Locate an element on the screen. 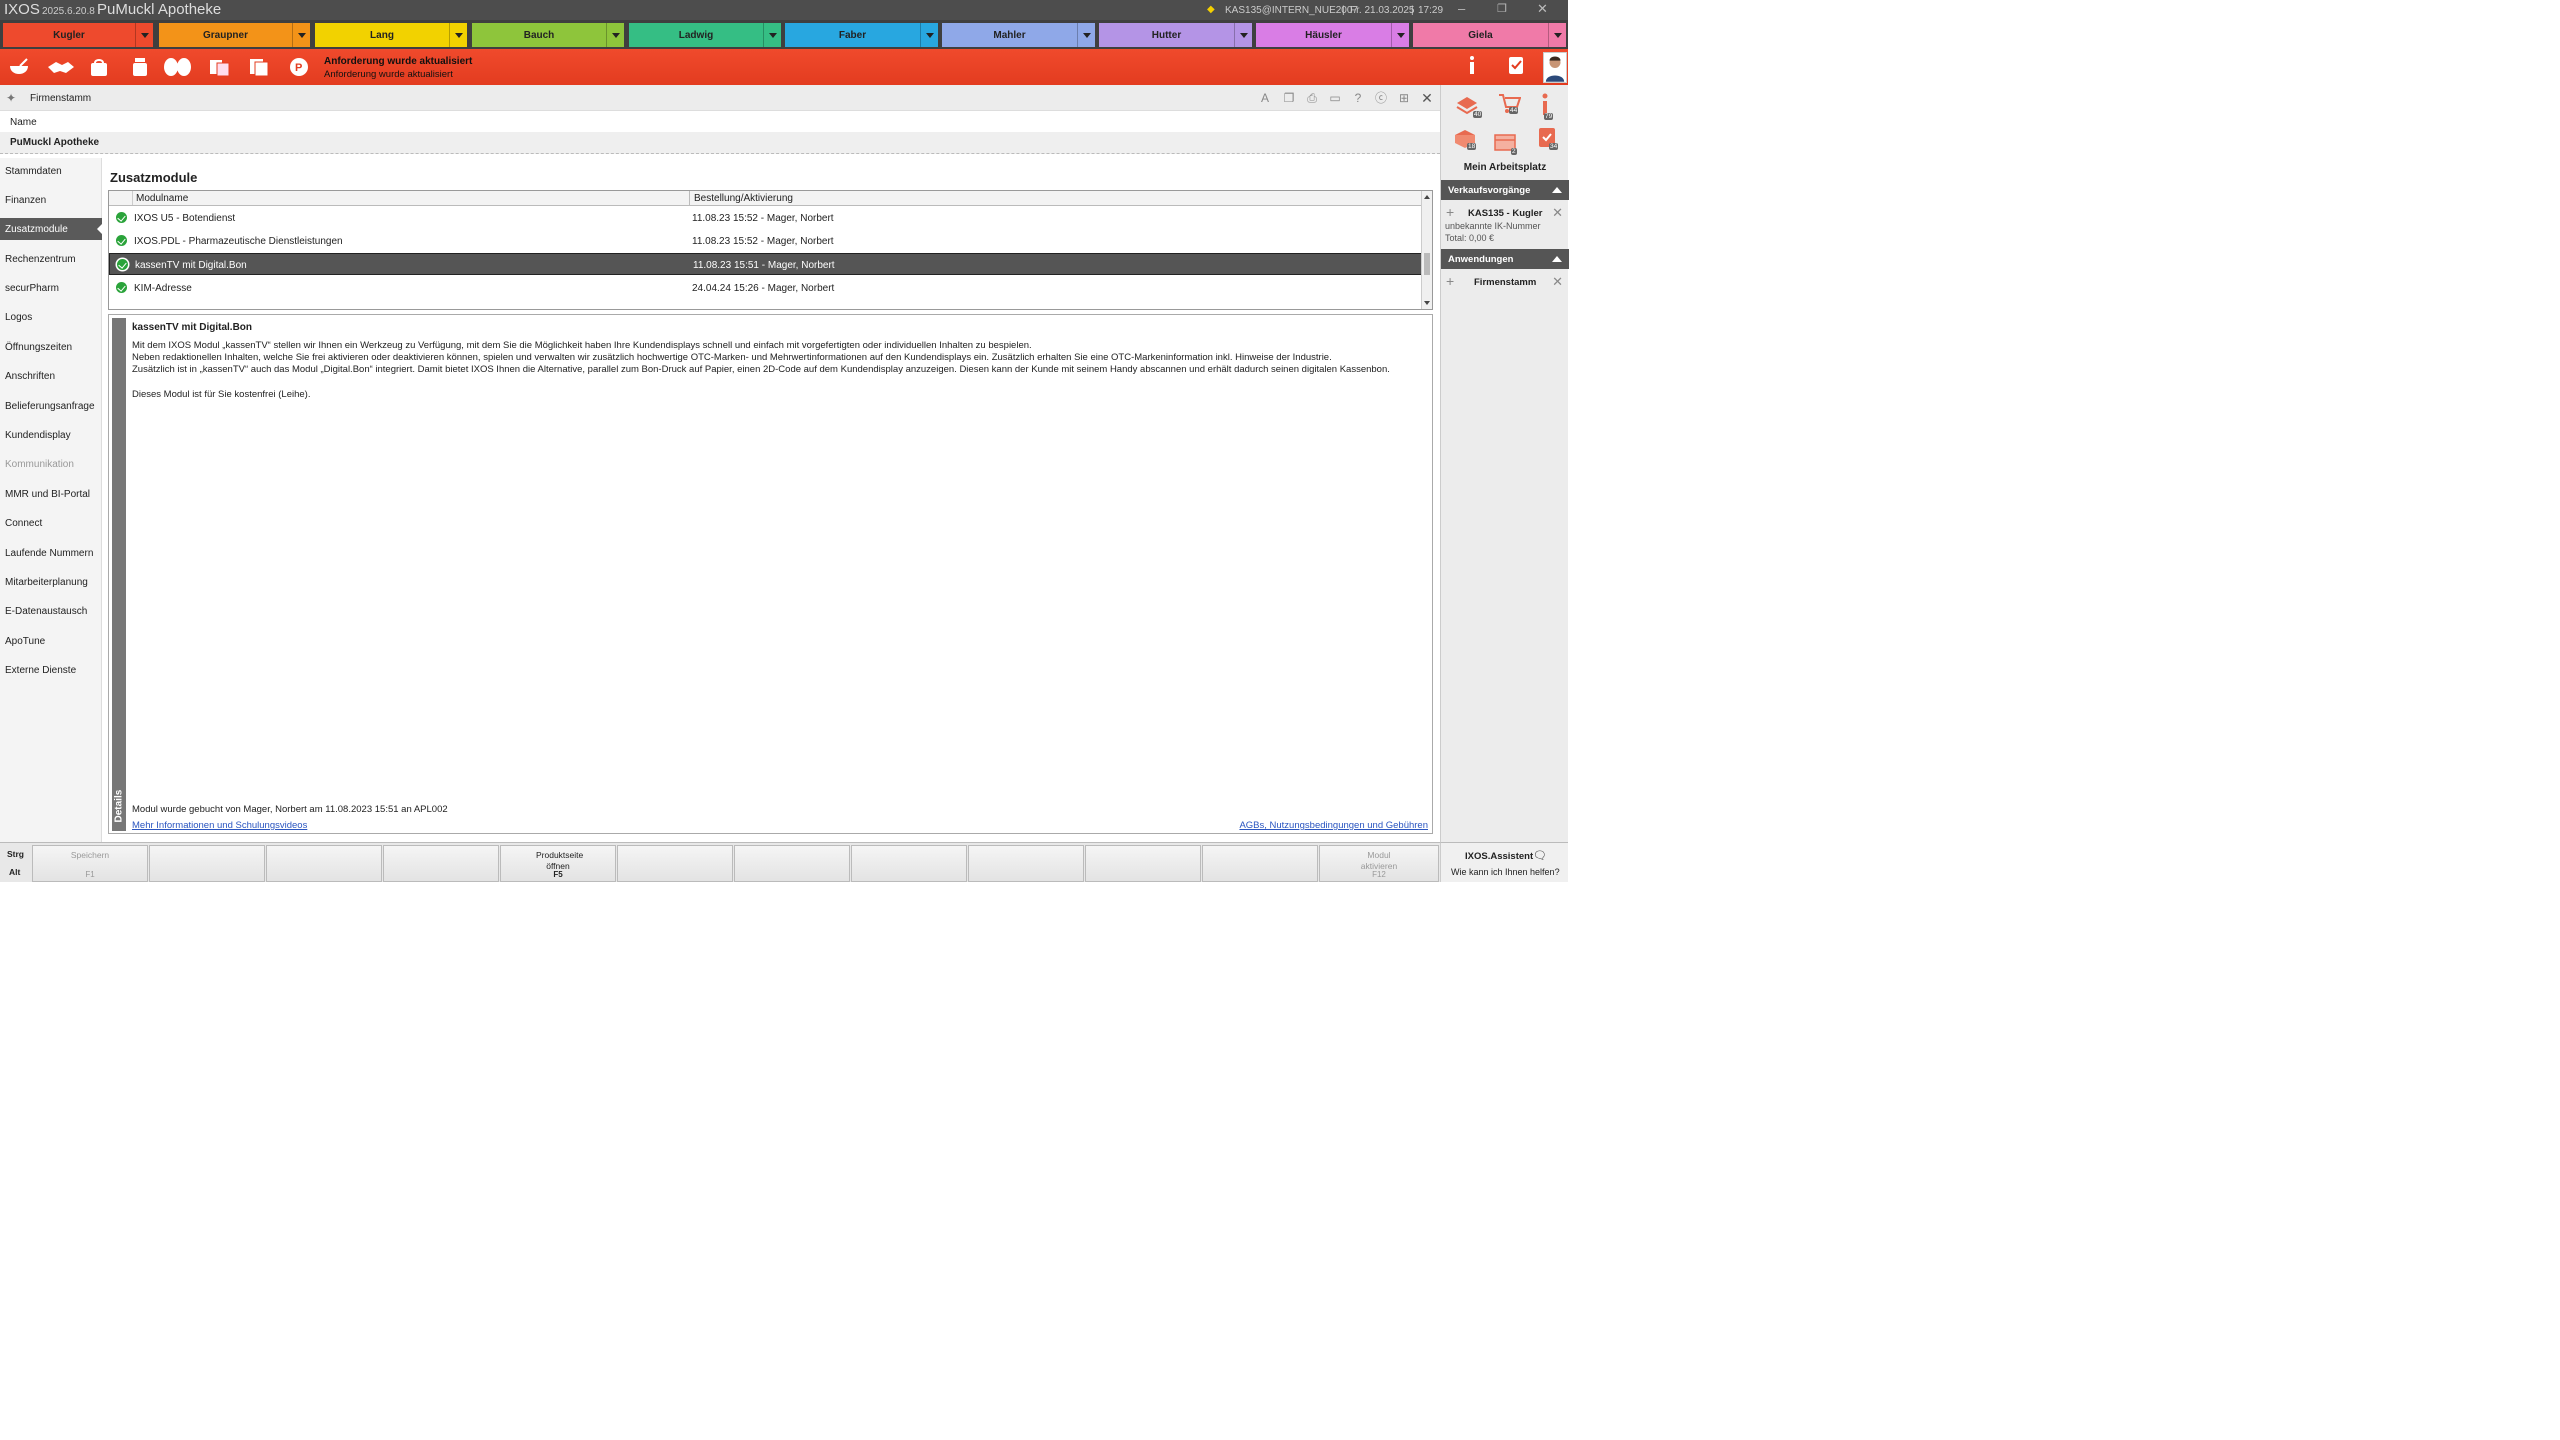 This screenshot has width=2560, height=1440. nav-item: MMR und BI-Portal is located at coordinates (51, 494).